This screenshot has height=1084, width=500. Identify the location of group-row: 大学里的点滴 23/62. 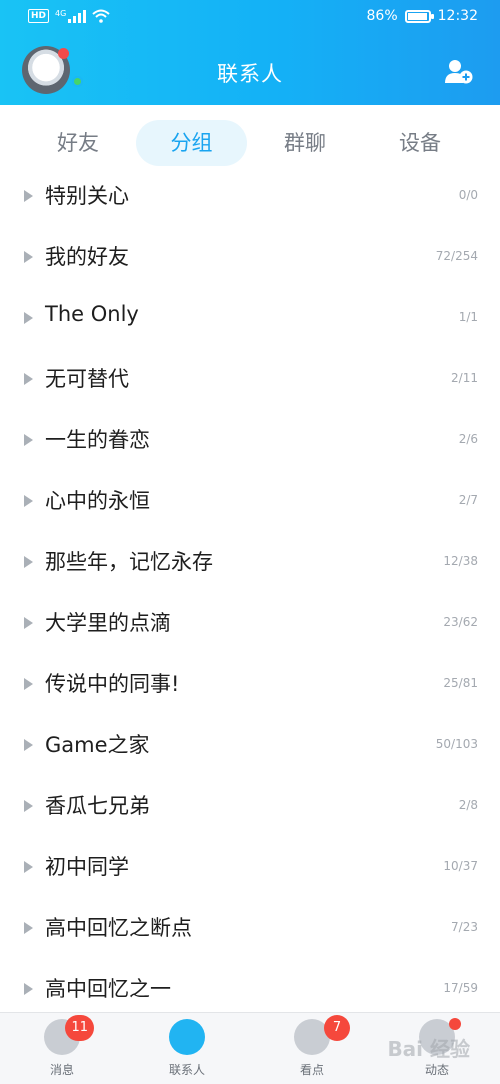
(250, 623).